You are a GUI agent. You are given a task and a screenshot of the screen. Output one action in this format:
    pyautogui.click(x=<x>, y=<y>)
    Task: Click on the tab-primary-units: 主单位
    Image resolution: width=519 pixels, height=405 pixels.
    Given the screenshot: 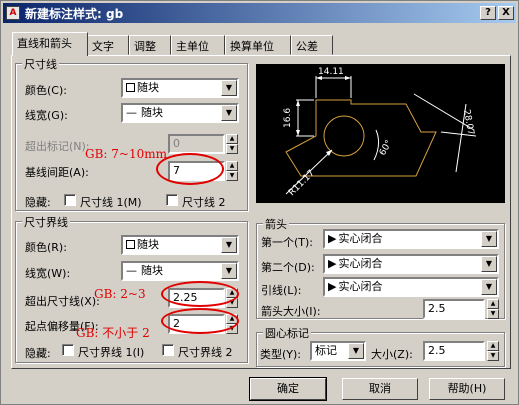 What is the action you would take?
    pyautogui.click(x=198, y=45)
    